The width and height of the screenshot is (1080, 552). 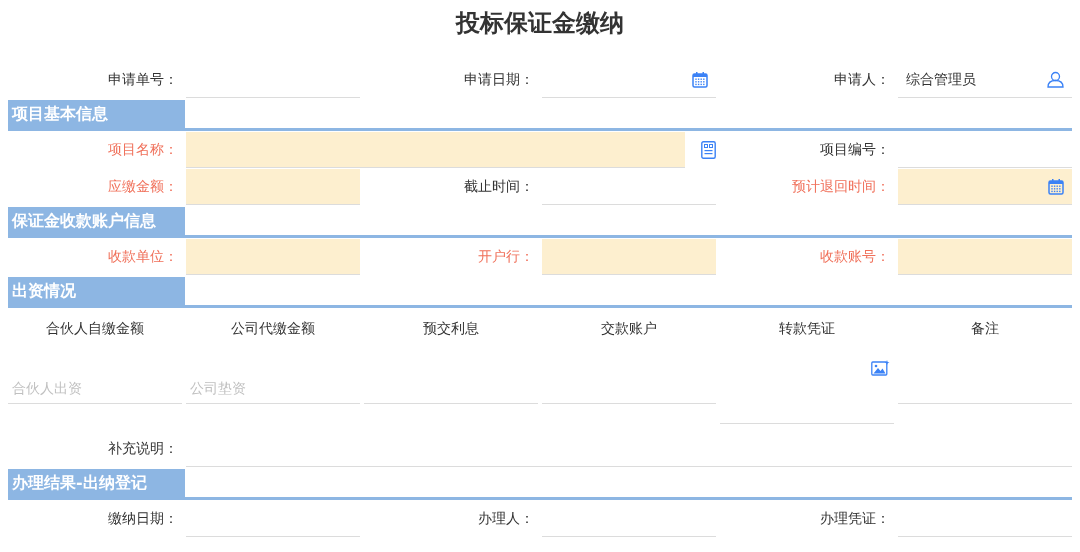 What do you see at coordinates (855, 149) in the screenshot?
I see `field-label: 项目编号：` at bounding box center [855, 149].